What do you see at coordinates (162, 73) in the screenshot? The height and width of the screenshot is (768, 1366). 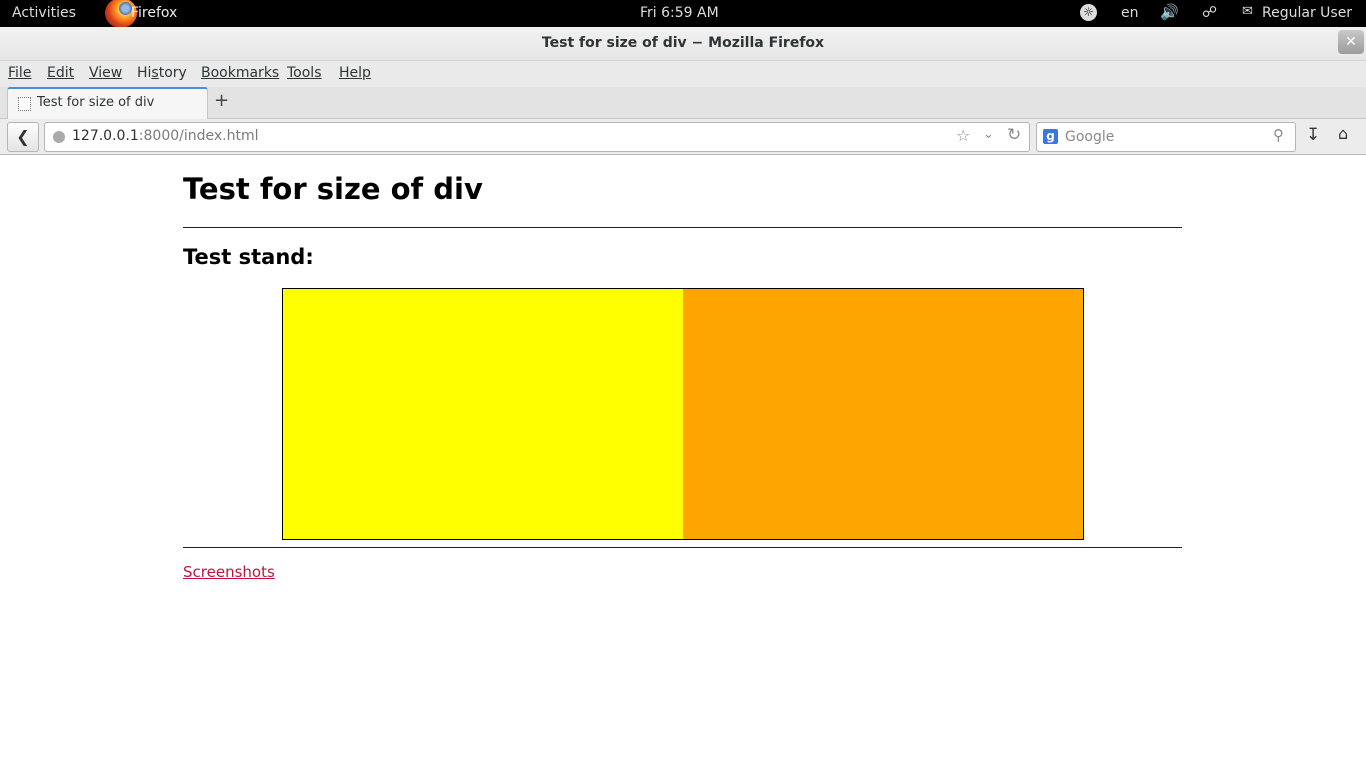 I see `menu-history: History` at bounding box center [162, 73].